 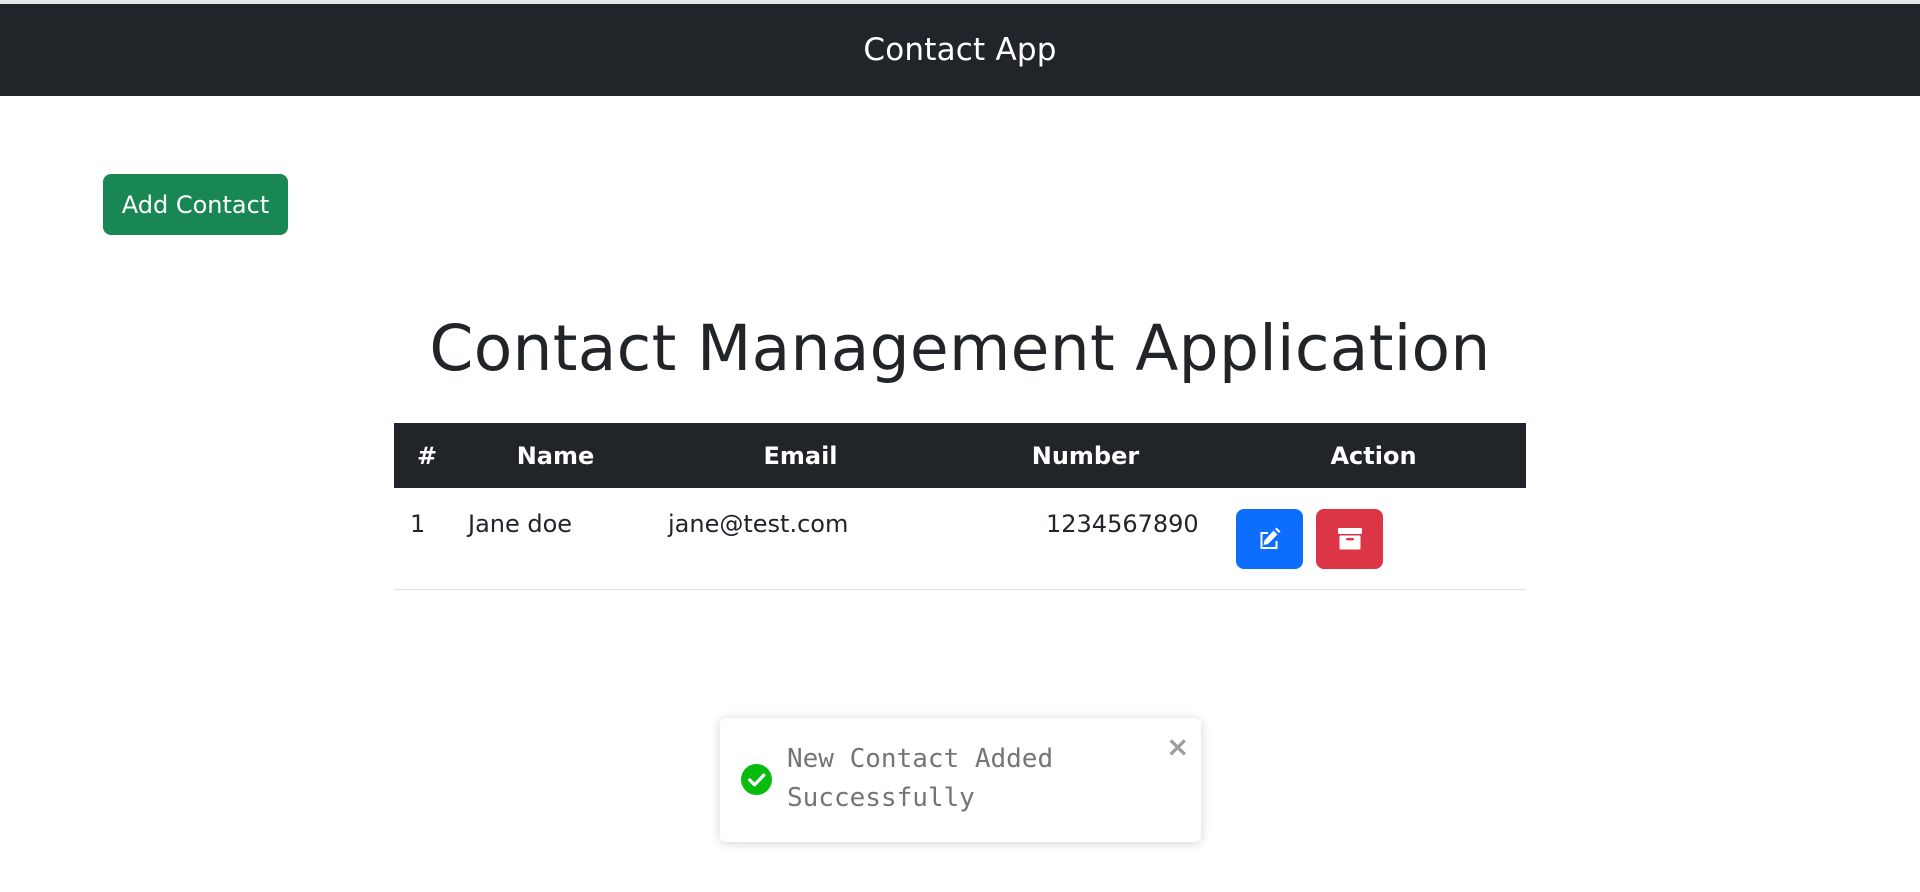 What do you see at coordinates (1085, 455) in the screenshot?
I see `header-number: Number` at bounding box center [1085, 455].